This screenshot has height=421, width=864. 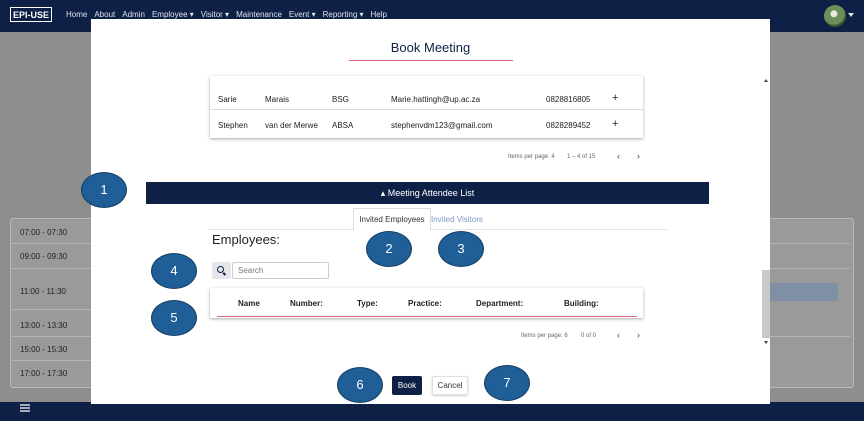 What do you see at coordinates (343, 14) in the screenshot?
I see `nav-reporting: Reporting ▾` at bounding box center [343, 14].